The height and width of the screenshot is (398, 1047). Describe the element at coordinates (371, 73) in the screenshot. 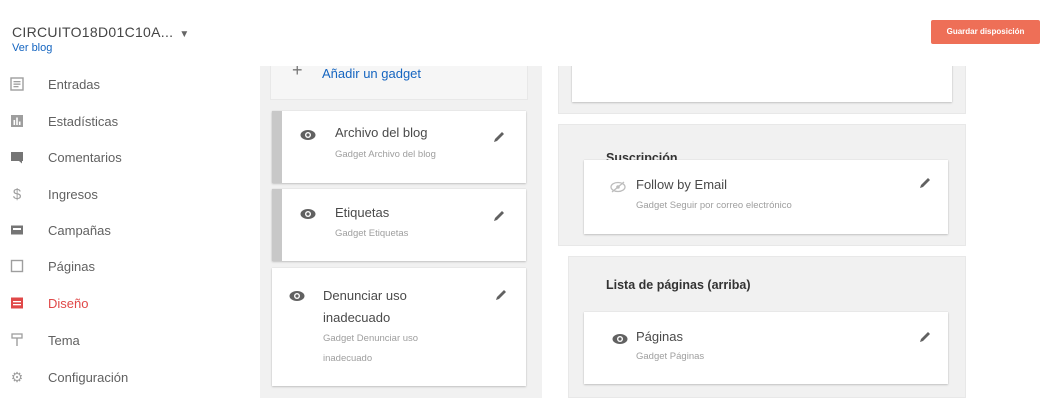

I see `add-gadget-link: Añadir un gadget` at that location.